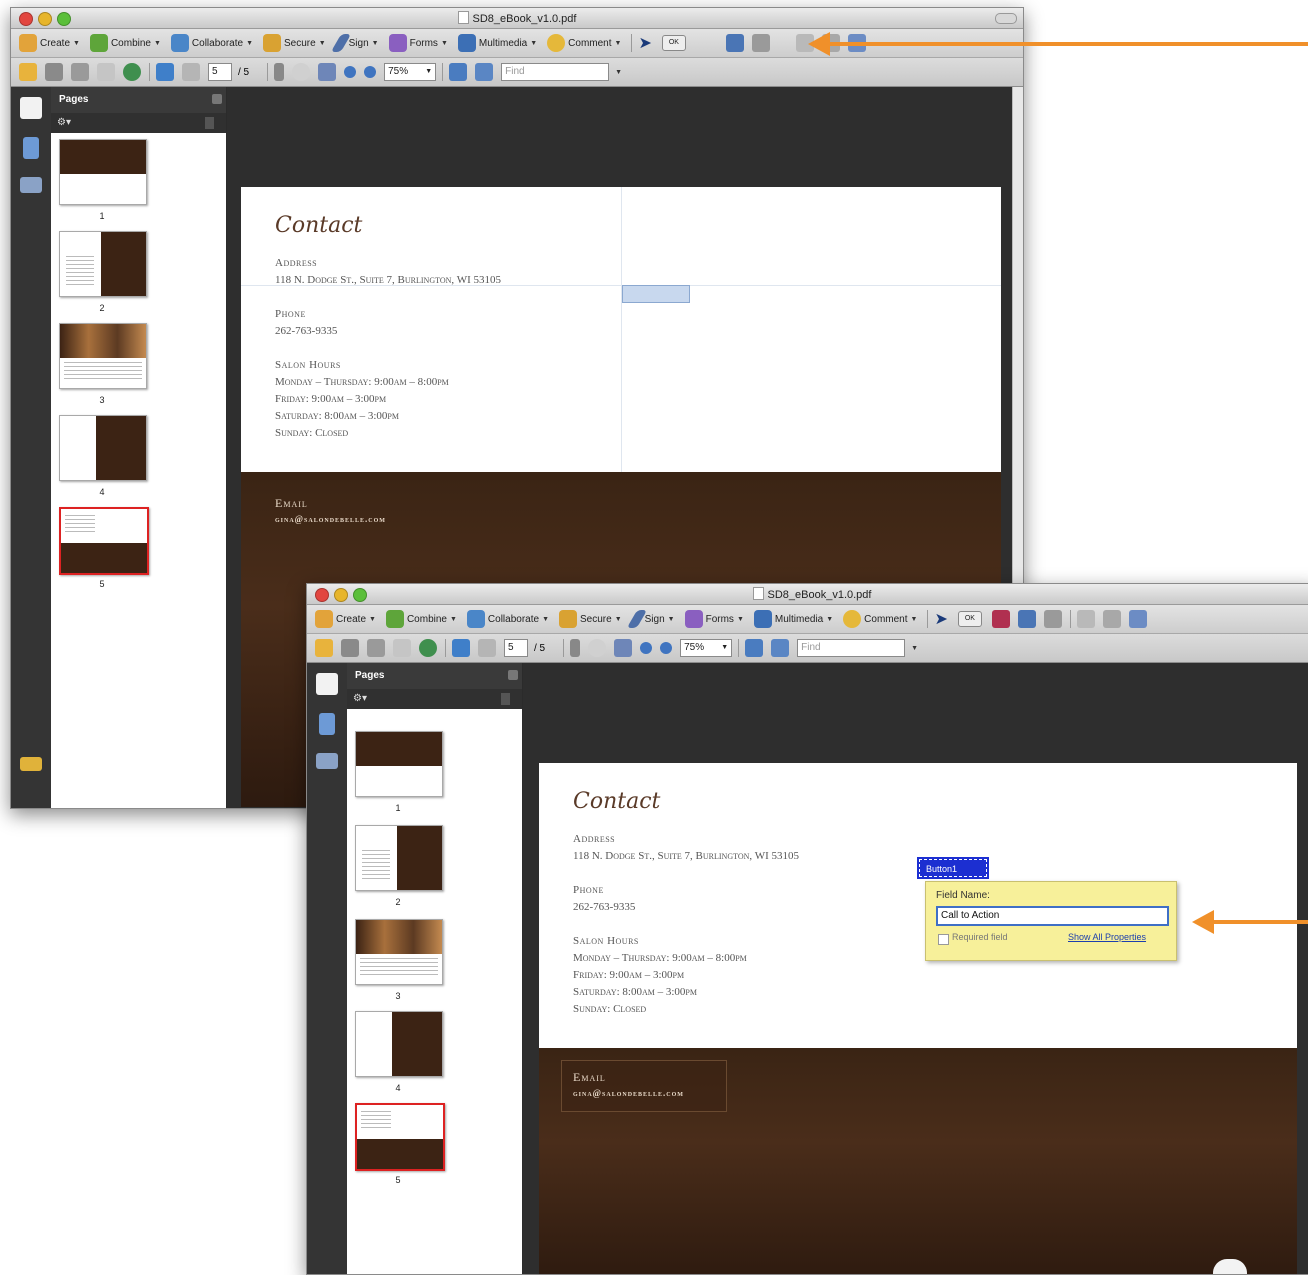  Describe the element at coordinates (312, 433) in the screenshot. I see `hours-line: Sunday: Closed` at that location.